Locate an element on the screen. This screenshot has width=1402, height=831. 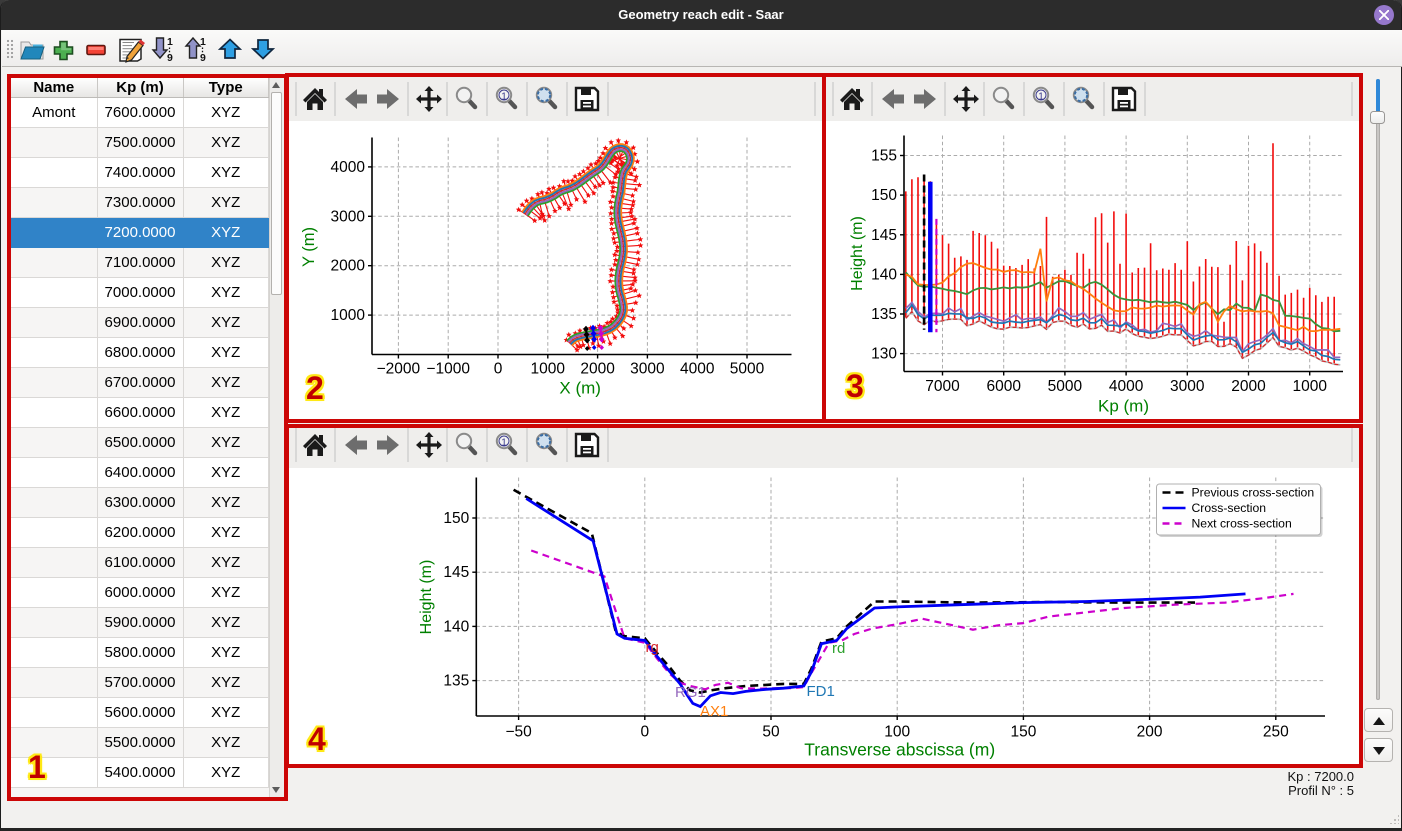
svg-text: 6000 is located at coordinates (1003, 386).